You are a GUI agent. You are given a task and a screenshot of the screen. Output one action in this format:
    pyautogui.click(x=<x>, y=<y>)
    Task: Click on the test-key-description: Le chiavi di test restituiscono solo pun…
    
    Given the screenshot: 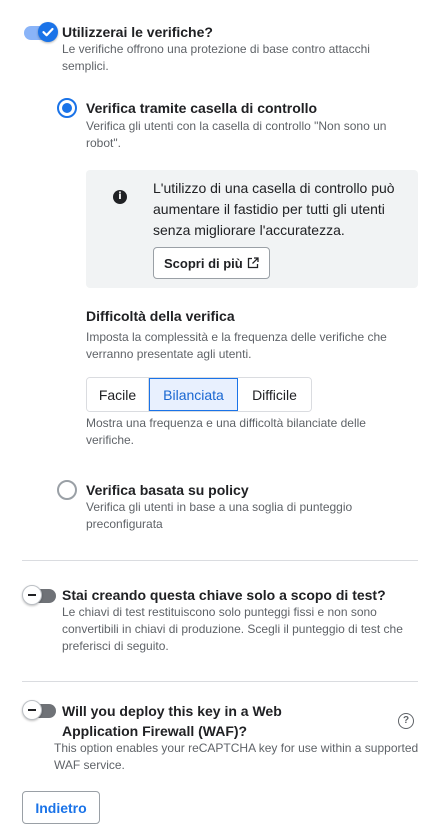 What is the action you would take?
    pyautogui.click(x=232, y=629)
    